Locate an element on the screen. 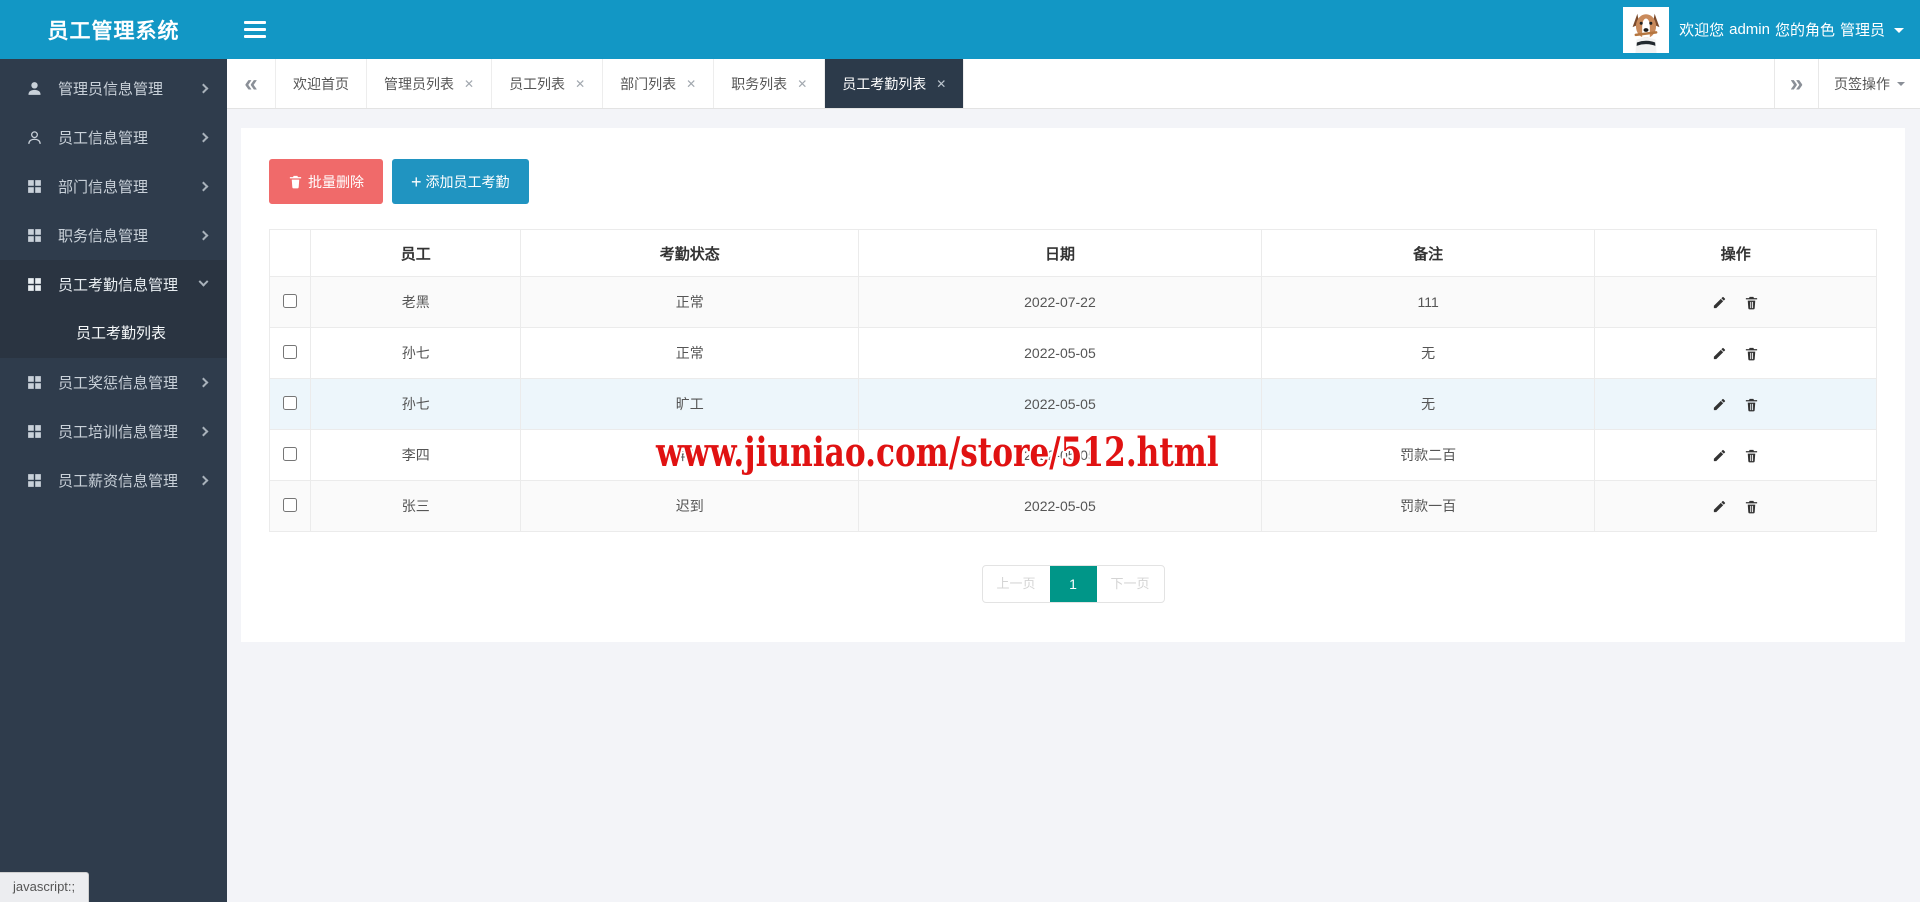 The image size is (1920, 902). tab-position-list: 职务列表 ✕ is located at coordinates (770, 83).